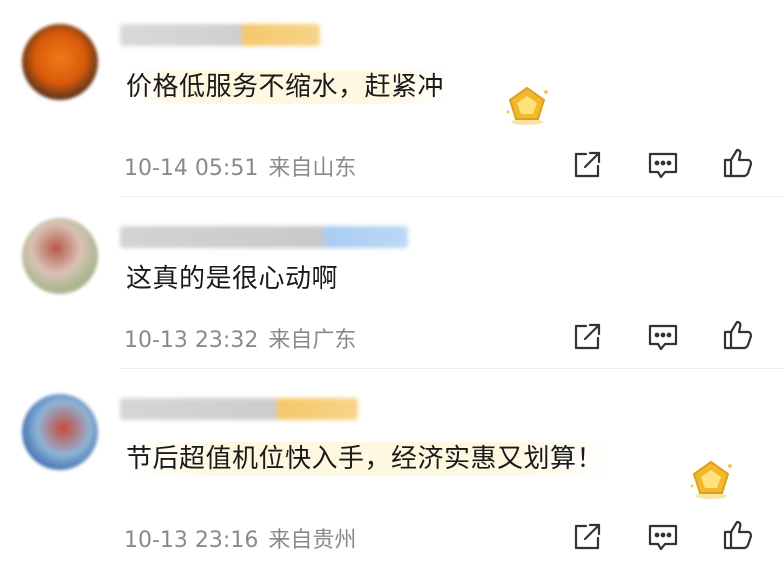 The width and height of the screenshot is (784, 562). I want to click on comment-text: 这真的是很心动啊, so click(232, 279).